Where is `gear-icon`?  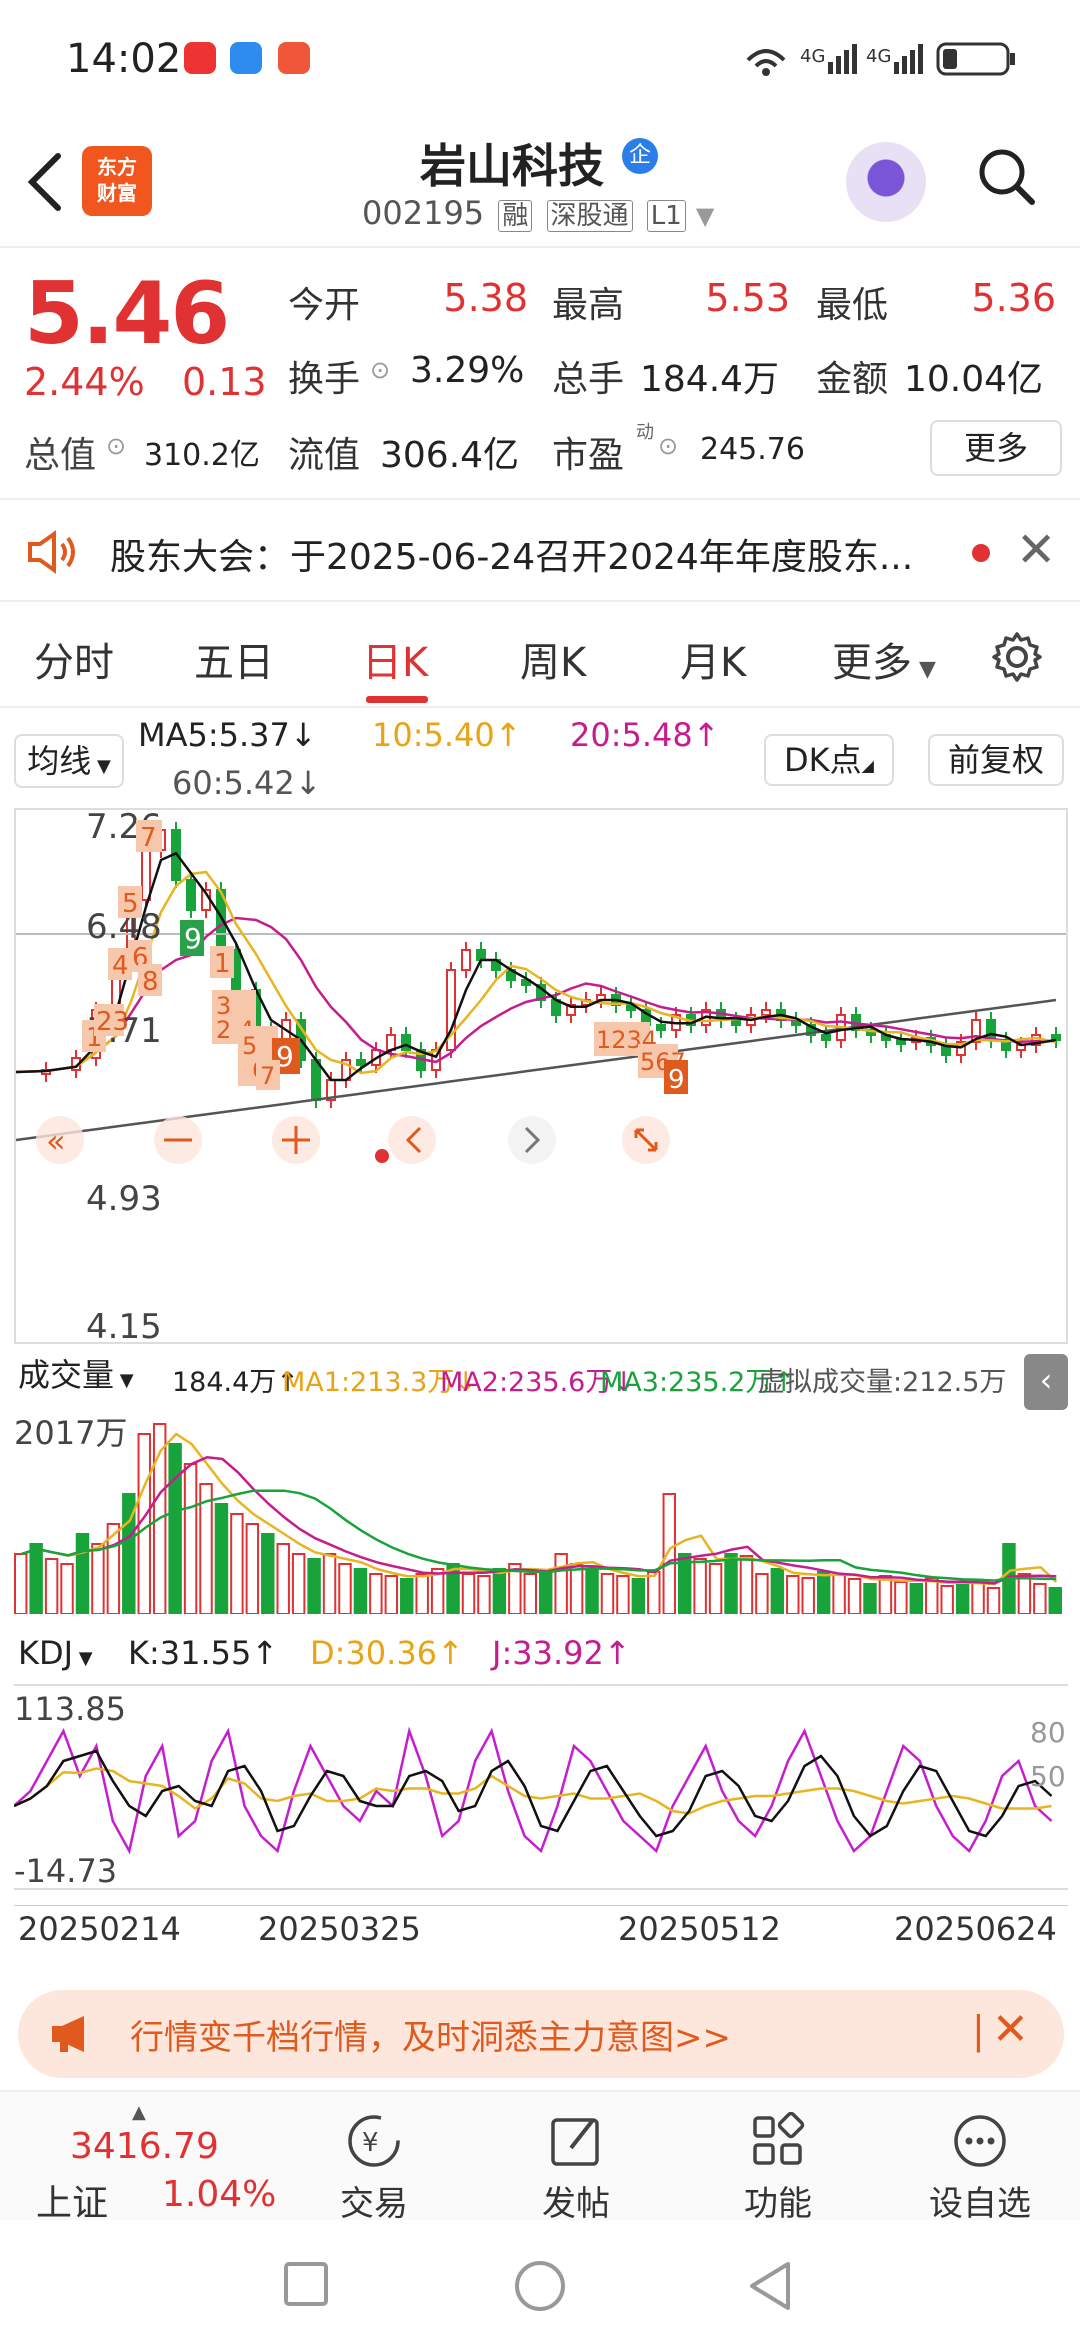
gear-icon is located at coordinates (1017, 657).